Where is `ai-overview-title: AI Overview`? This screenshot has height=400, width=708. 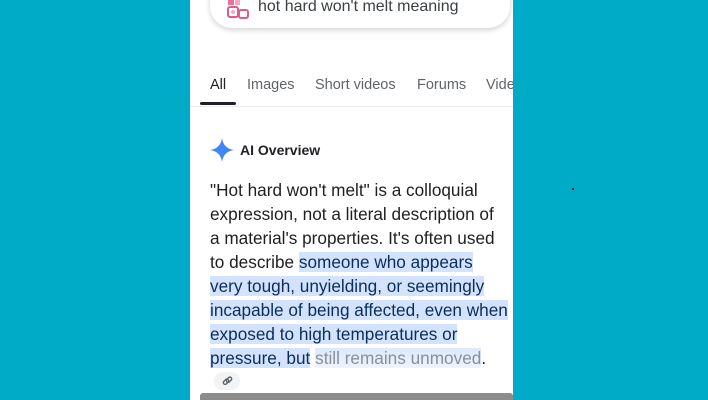
ai-overview-title: AI Overview is located at coordinates (280, 150).